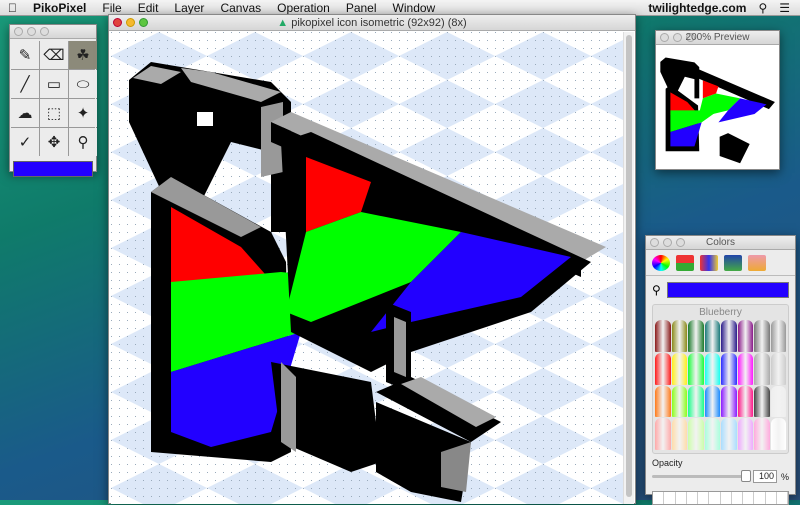 Image resolution: width=800 pixels, height=505 pixels. Describe the element at coordinates (697, 8) in the screenshot. I see `menu-host: twilightedge.com` at that location.